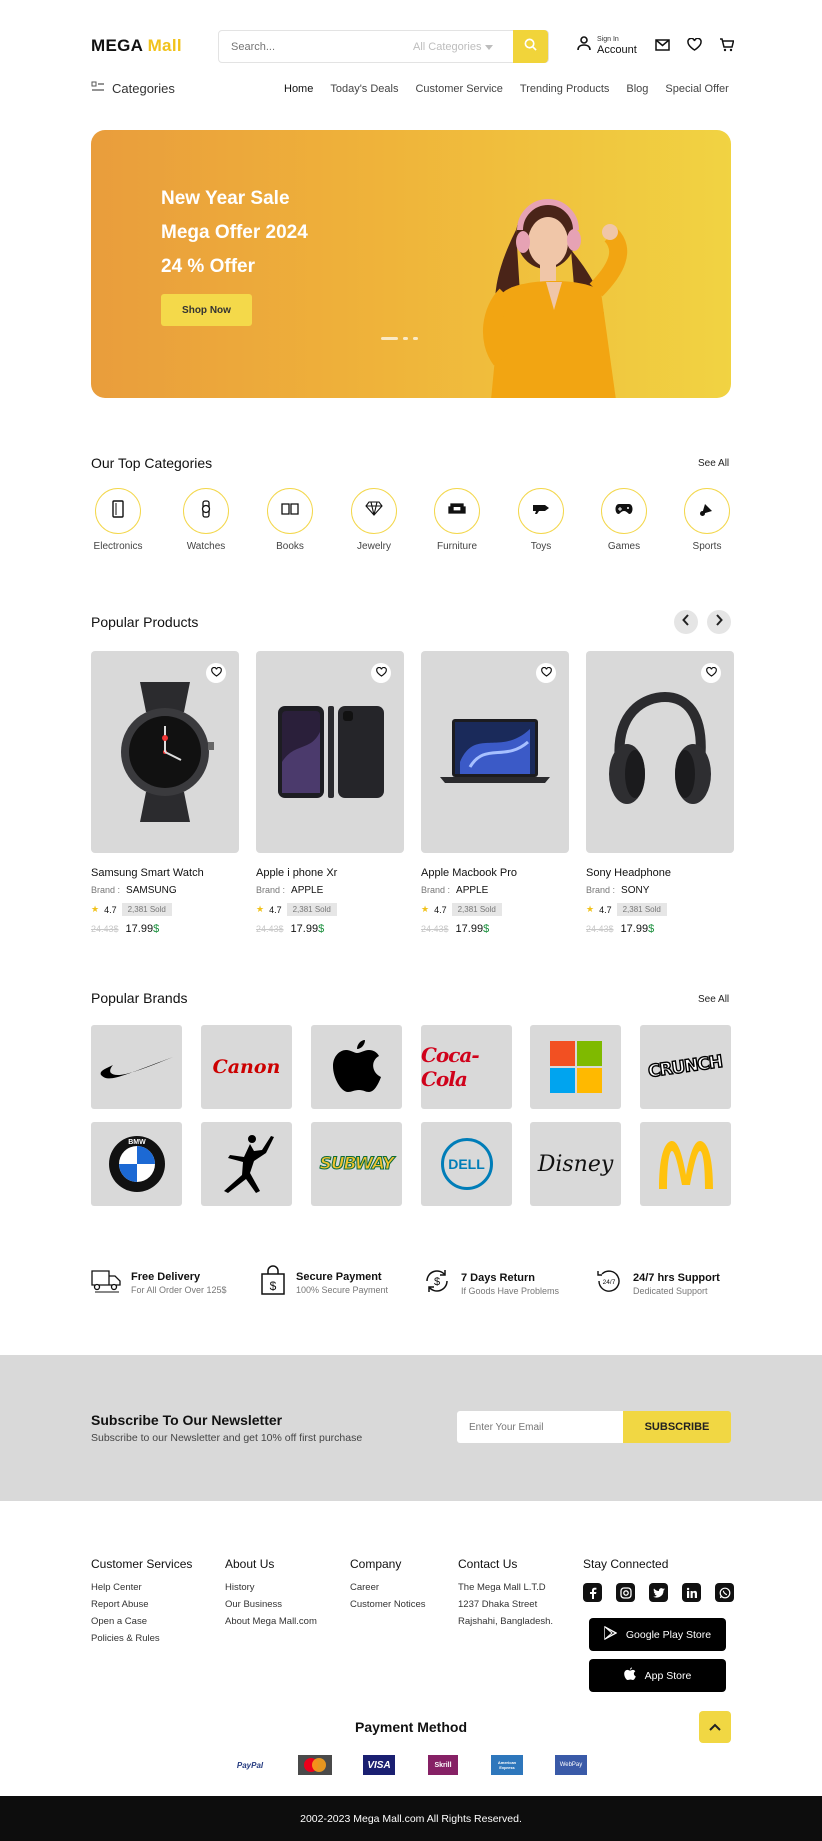 This screenshot has height=1841, width=822. What do you see at coordinates (330, 873) in the screenshot?
I see `product-name: Apple i phone Xr` at bounding box center [330, 873].